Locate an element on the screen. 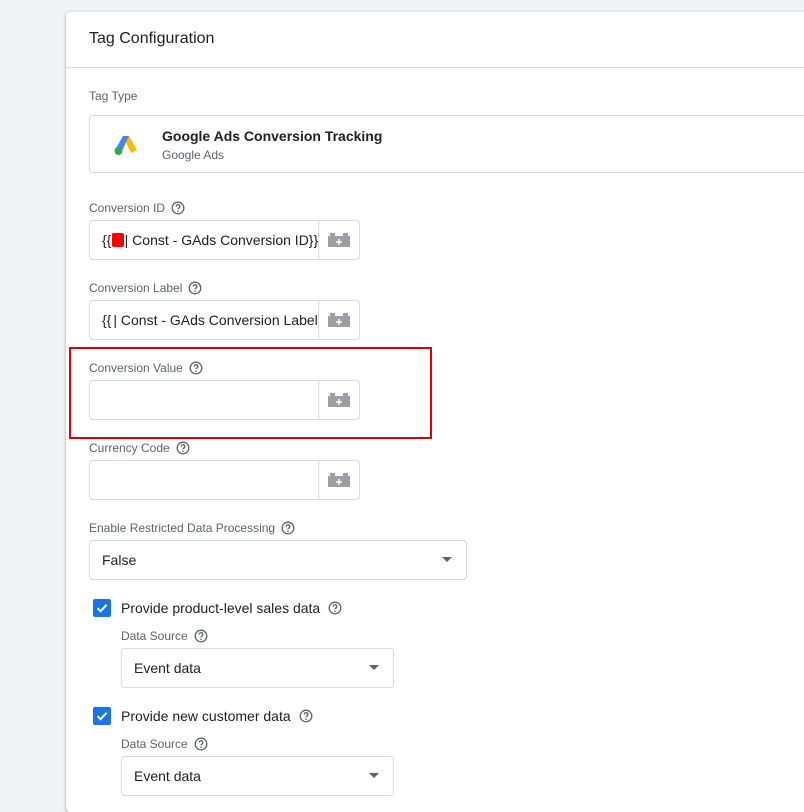  conversion-id-label: Conversion ID is located at coordinates (137, 208).